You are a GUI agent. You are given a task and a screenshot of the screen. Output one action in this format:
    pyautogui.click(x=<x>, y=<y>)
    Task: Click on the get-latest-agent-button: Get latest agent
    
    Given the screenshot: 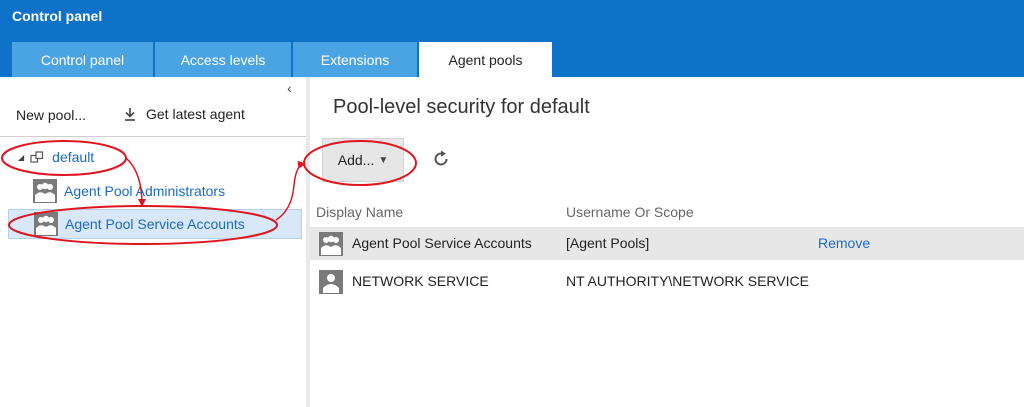 What is the action you would take?
    pyautogui.click(x=184, y=114)
    